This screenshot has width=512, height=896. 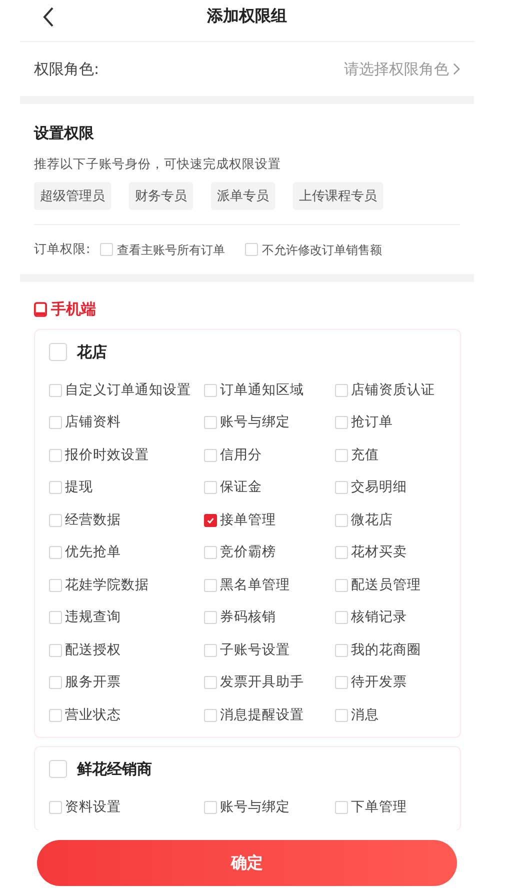 I want to click on permission-label: 提现, so click(x=79, y=488).